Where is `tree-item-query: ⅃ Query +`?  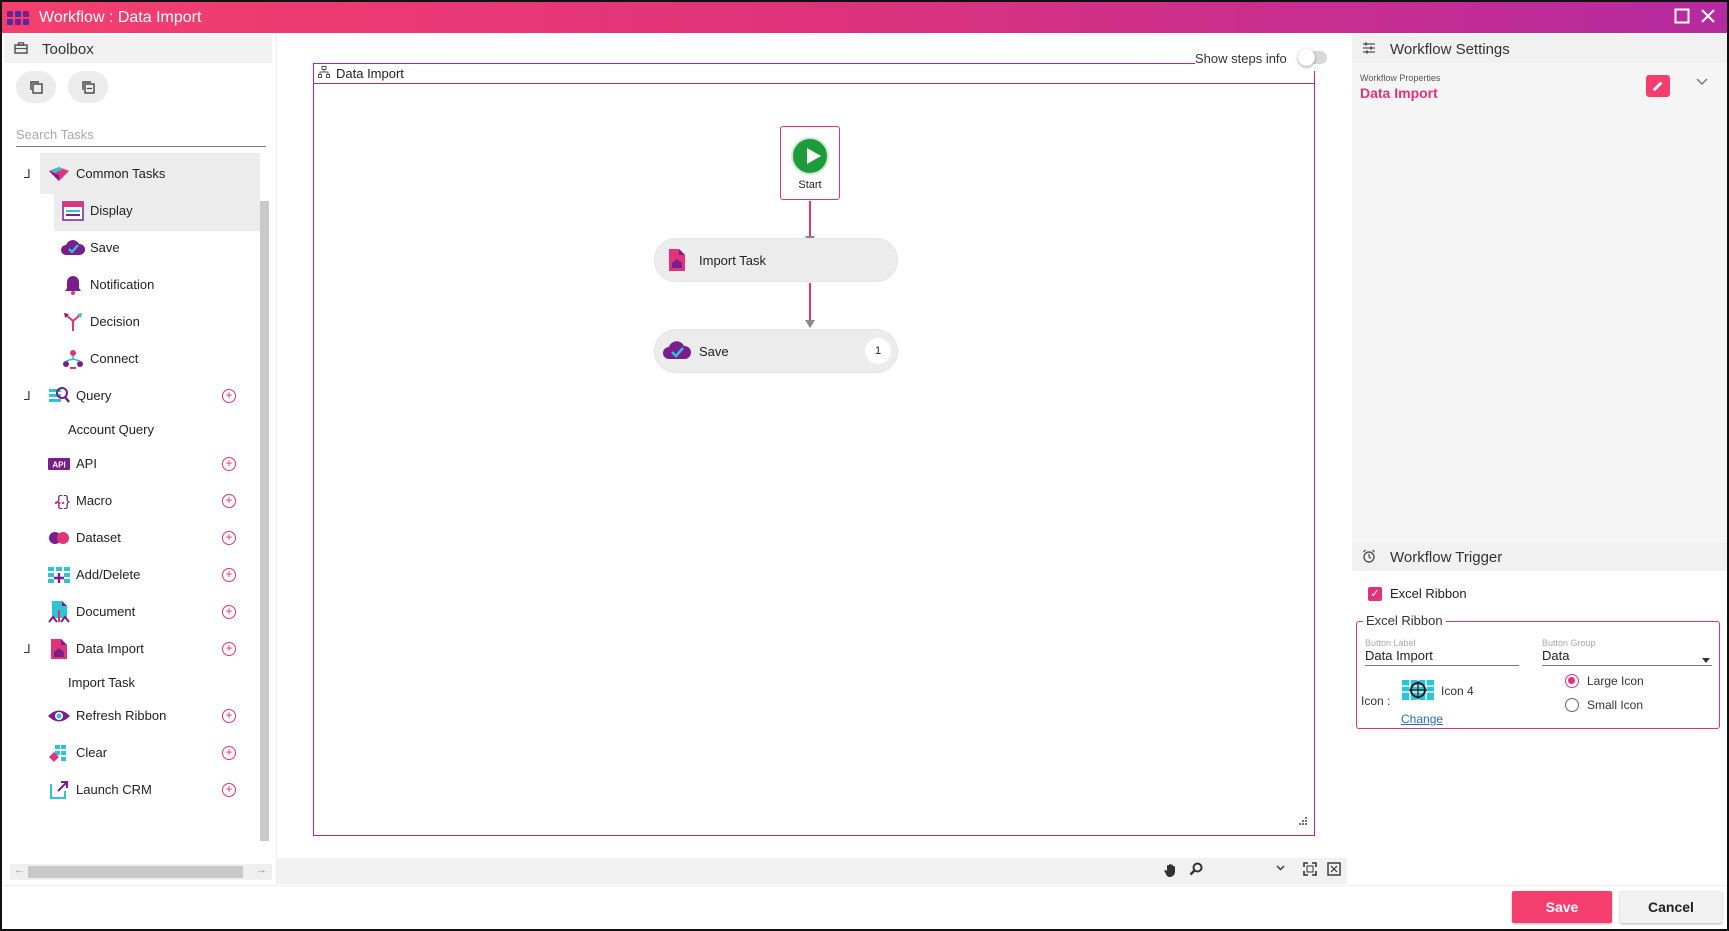 tree-item-query: ⅃ Query + is located at coordinates (142, 395).